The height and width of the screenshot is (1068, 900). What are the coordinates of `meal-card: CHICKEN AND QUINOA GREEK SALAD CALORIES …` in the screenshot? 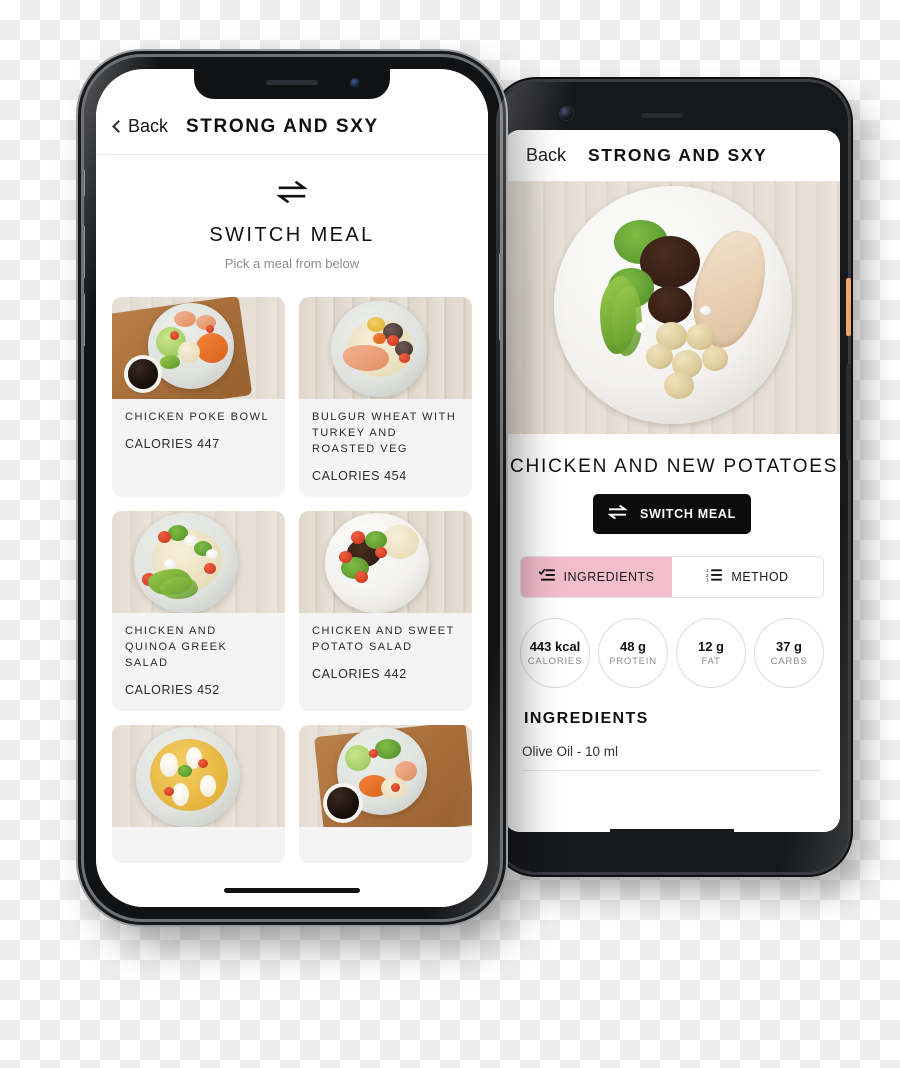 It's located at (198, 610).